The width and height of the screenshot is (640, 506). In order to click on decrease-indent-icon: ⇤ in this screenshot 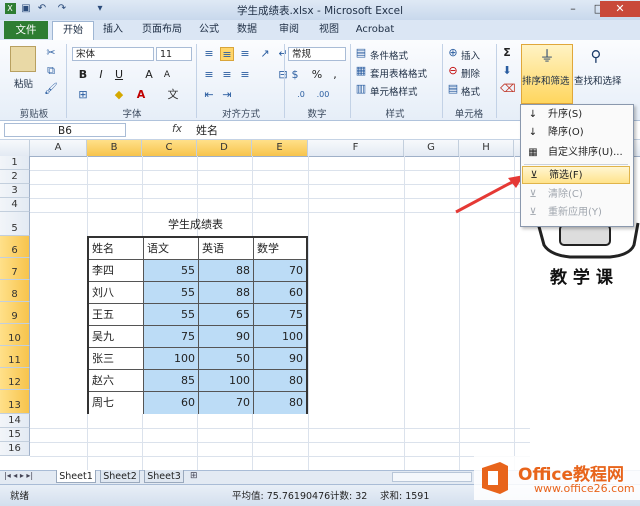, I will do `click(209, 95)`.